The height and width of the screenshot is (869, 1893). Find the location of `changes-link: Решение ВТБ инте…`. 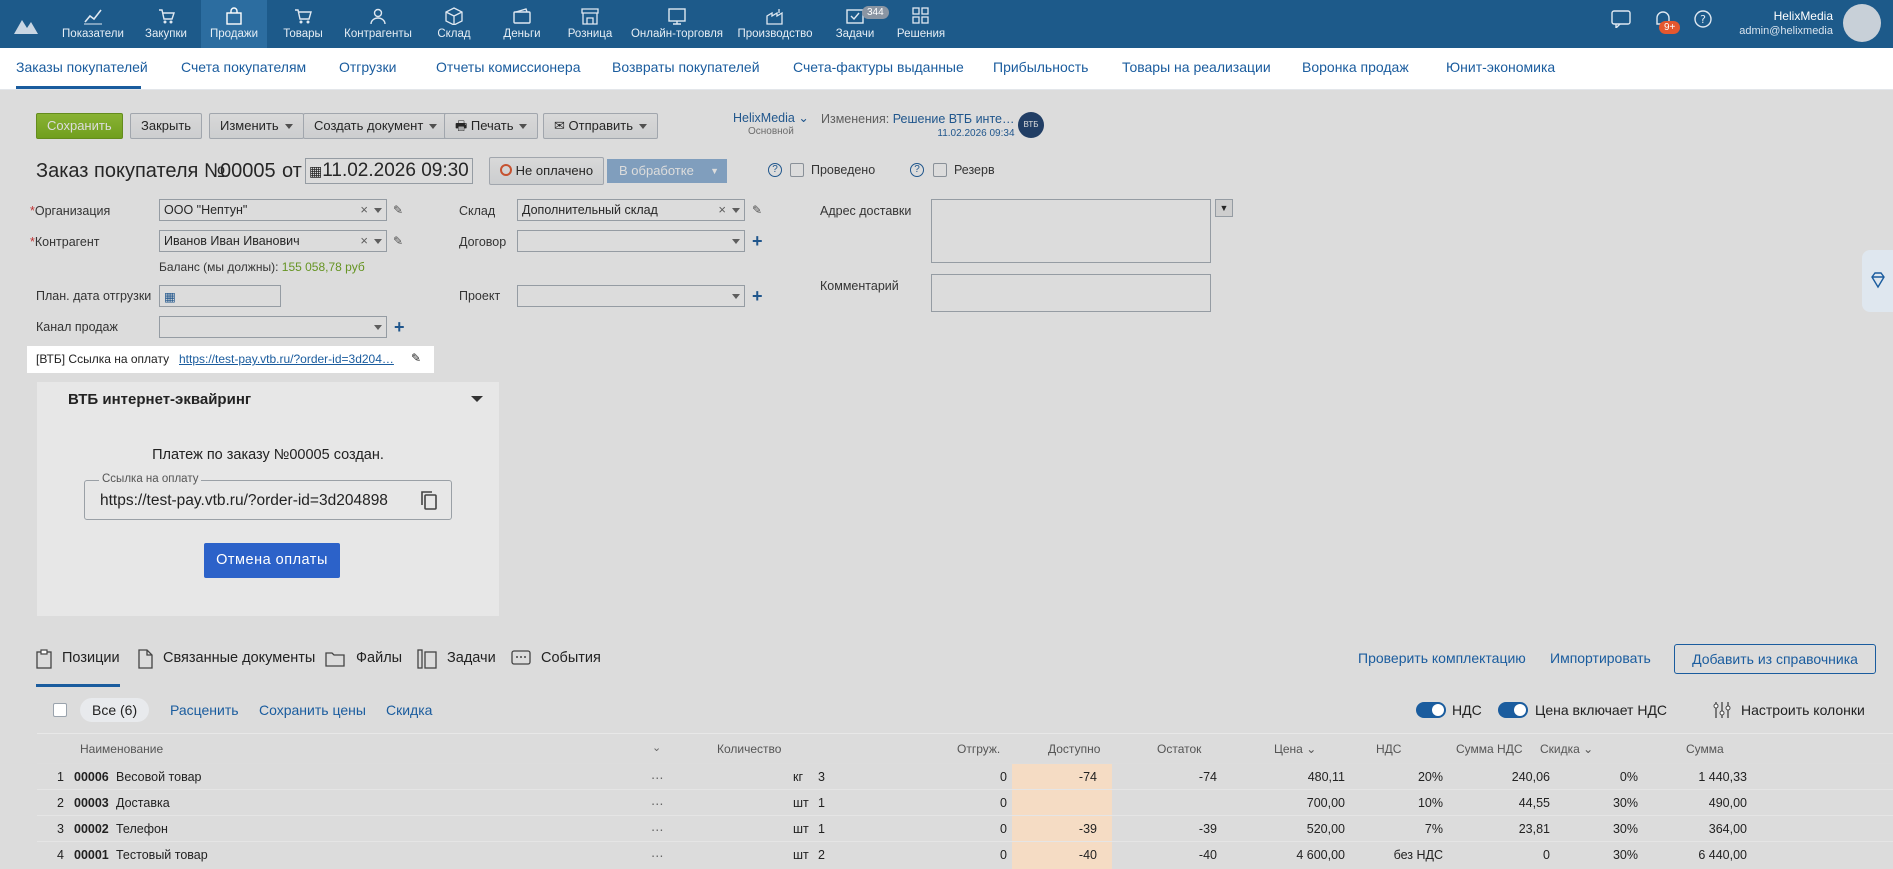

changes-link: Решение ВТБ инте… is located at coordinates (954, 119).